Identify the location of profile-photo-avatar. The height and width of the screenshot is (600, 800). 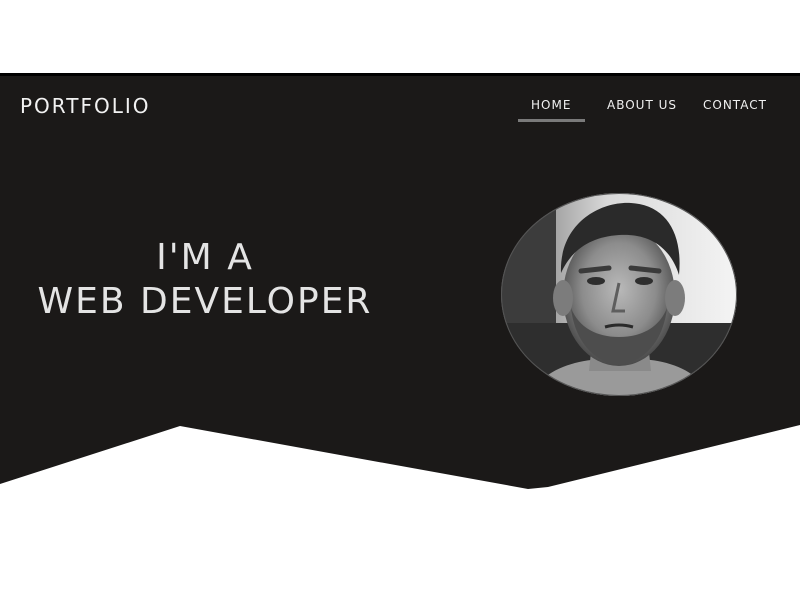
(619, 294).